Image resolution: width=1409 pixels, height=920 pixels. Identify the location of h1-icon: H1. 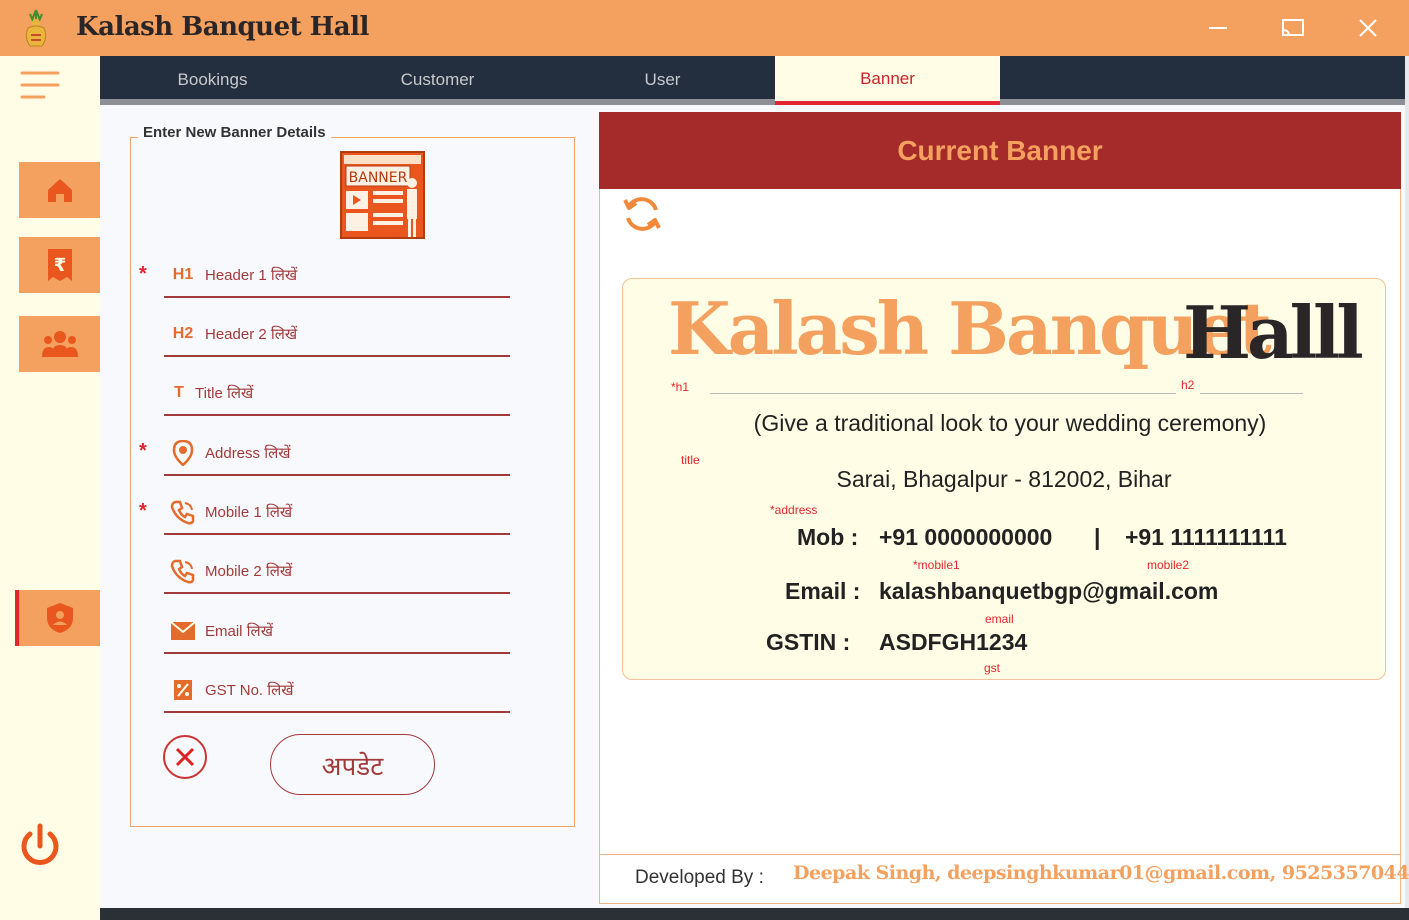
(183, 274).